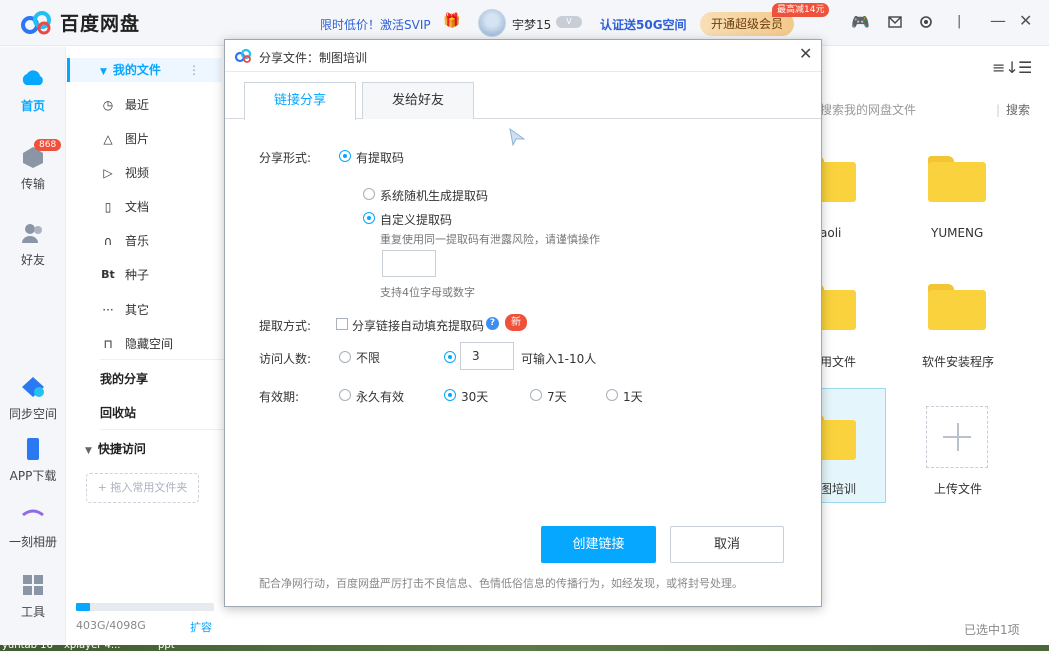 The height and width of the screenshot is (651, 1049). I want to click on sidebar-item-images: △ 图片, so click(144, 139).